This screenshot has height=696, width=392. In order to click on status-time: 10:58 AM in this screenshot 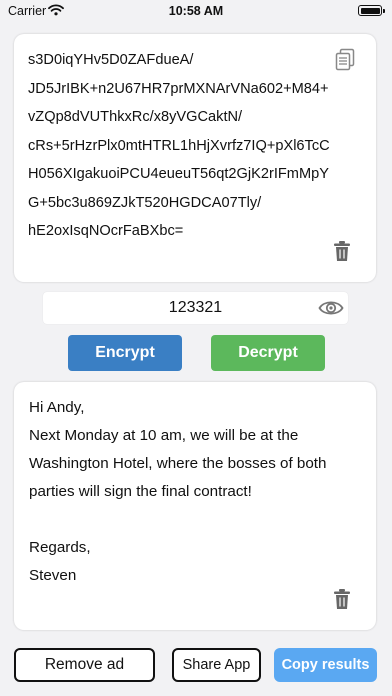, I will do `click(196, 11)`.